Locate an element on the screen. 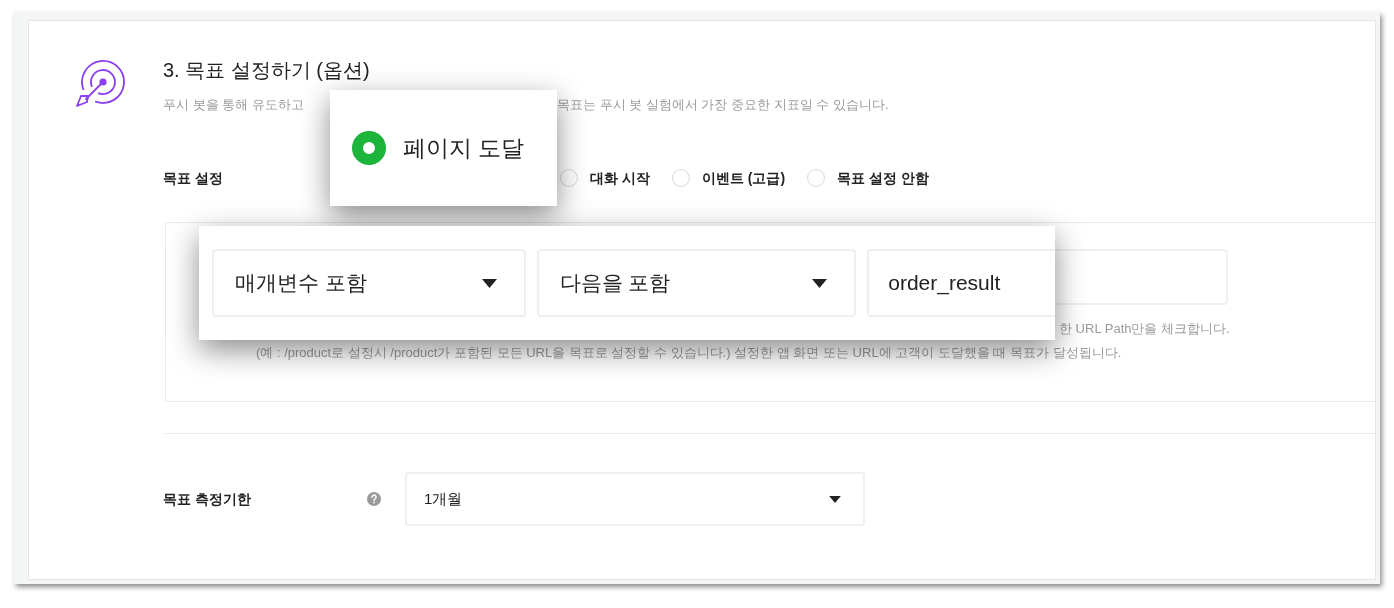  hint-text: (예 : /product로 설정시 /product가 포함된 모든 URL을 목표로 설정할 수 있습니다.) 설정한 앱 화면 또는 URL에 고객이 도달했을 때 목표가 달성됩니다. is located at coordinates (689, 353).